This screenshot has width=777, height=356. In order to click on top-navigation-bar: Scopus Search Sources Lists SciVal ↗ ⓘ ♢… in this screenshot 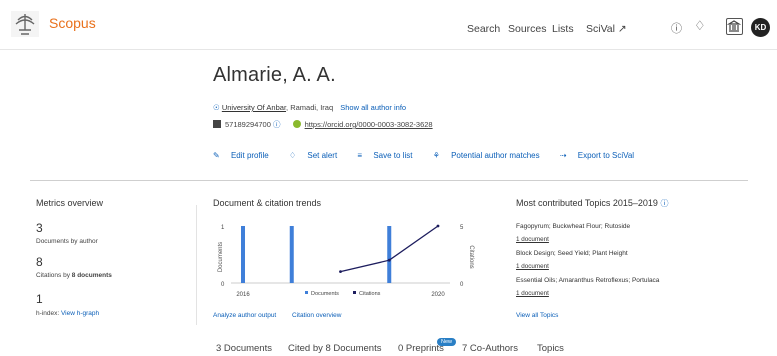, I will do `click(388, 25)`.